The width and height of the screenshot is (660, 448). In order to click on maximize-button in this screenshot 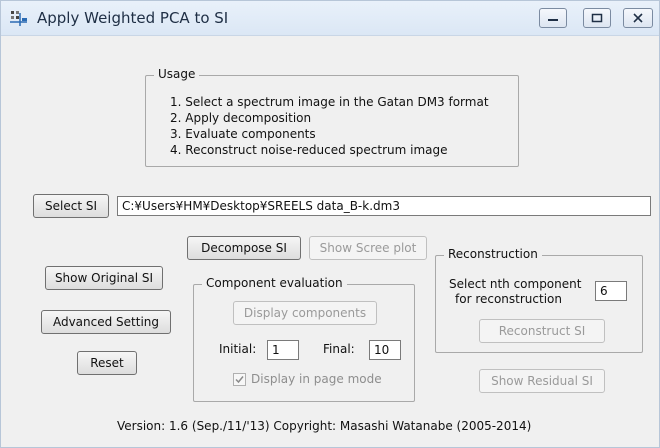, I will do `click(597, 18)`.